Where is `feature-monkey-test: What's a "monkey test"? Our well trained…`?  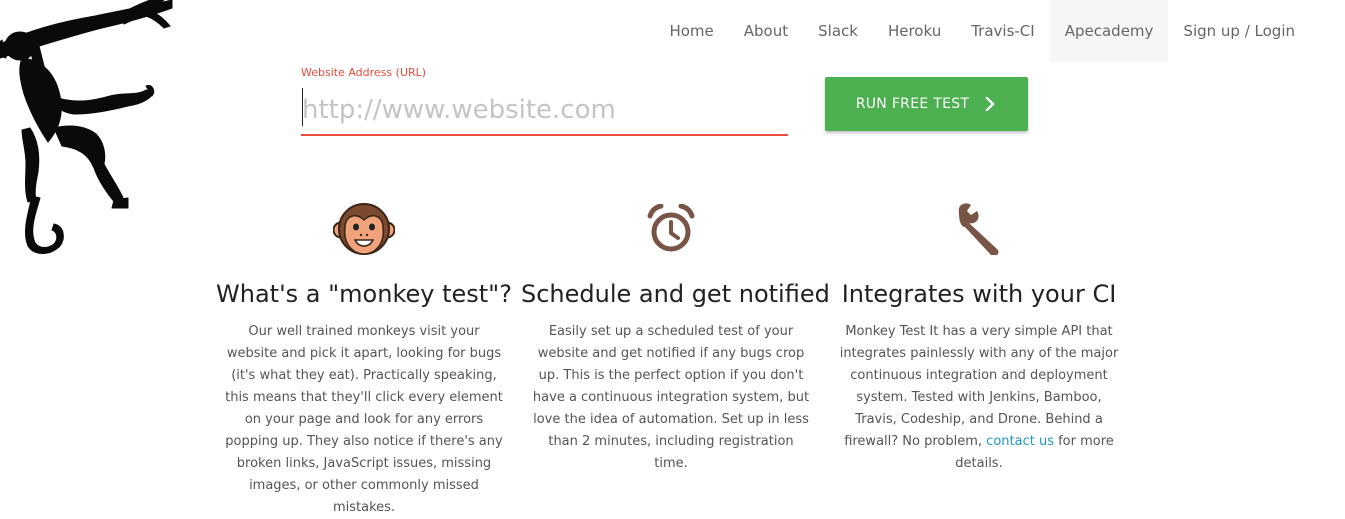
feature-monkey-test: What's a "monkey test"? Our well trained… is located at coordinates (364, 357).